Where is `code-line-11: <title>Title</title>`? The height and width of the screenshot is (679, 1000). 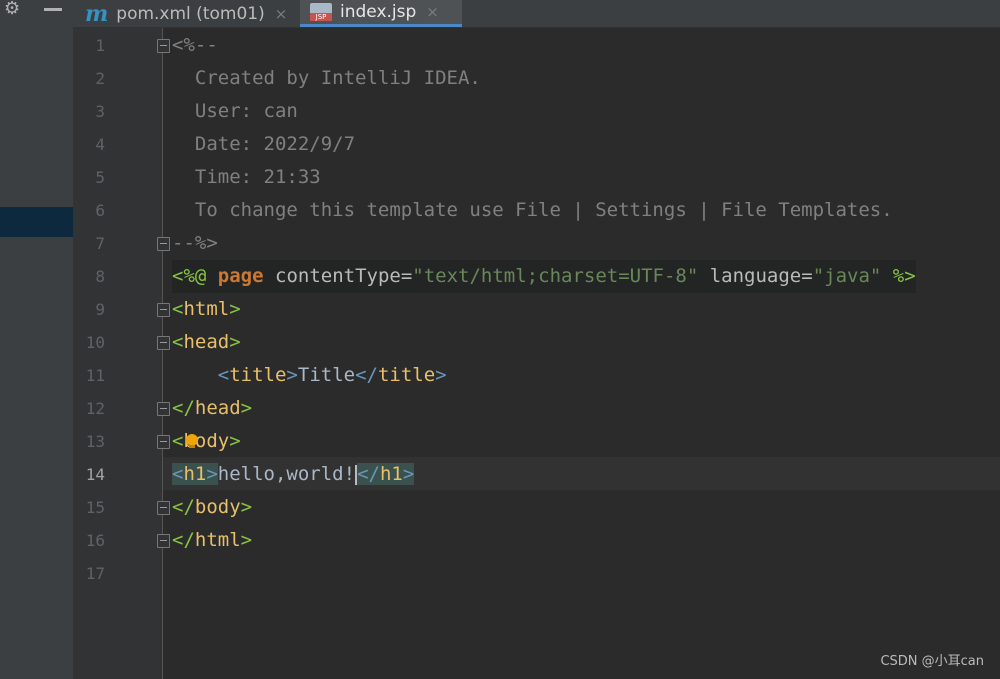 code-line-11: <title>Title</title> is located at coordinates (309, 375).